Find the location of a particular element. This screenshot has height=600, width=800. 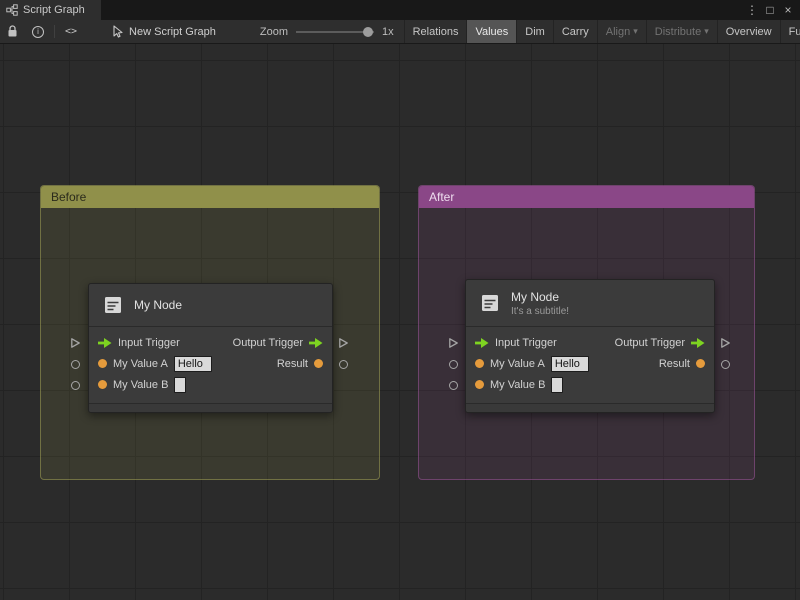

zoom-slider is located at coordinates (334, 31).